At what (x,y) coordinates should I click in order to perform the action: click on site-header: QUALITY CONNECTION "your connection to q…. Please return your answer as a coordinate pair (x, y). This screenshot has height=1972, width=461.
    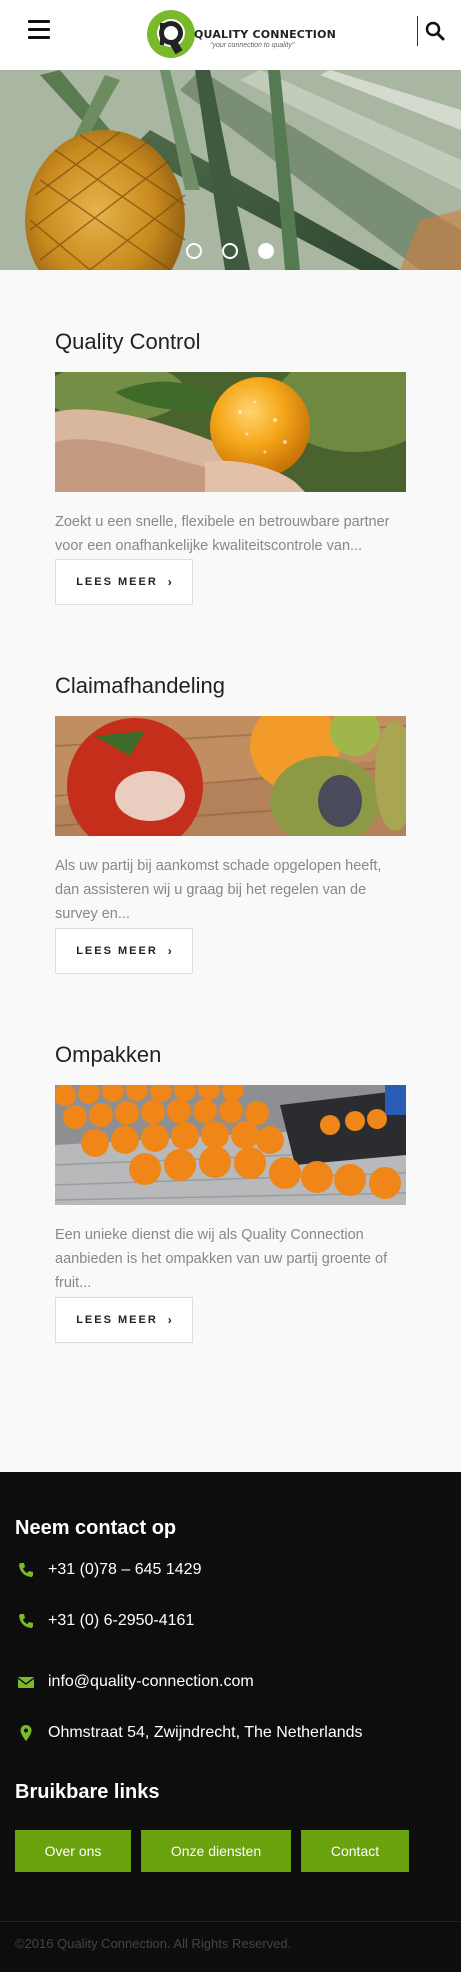
    Looking at the image, I should click on (230, 35).